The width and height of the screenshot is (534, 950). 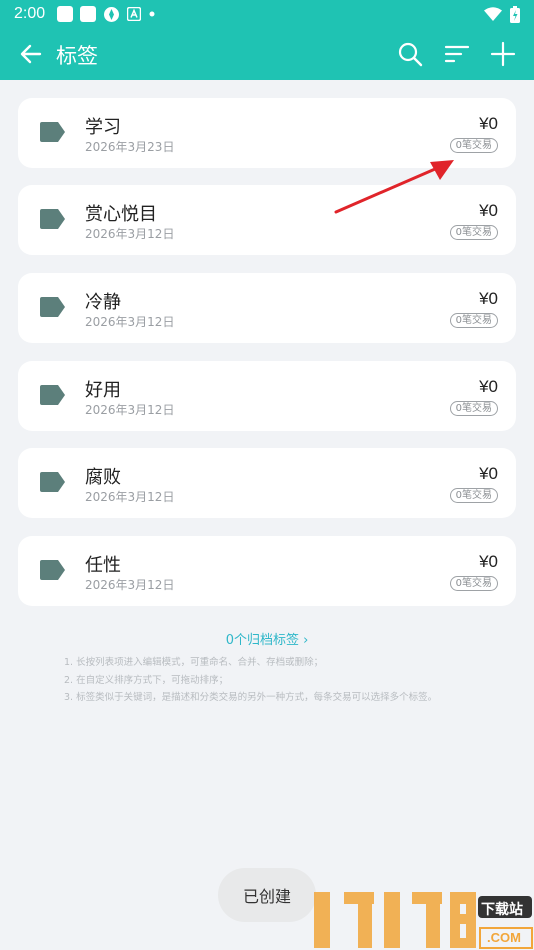 I want to click on archived-tags-link: 0个归档标签 ›, so click(x=267, y=638).